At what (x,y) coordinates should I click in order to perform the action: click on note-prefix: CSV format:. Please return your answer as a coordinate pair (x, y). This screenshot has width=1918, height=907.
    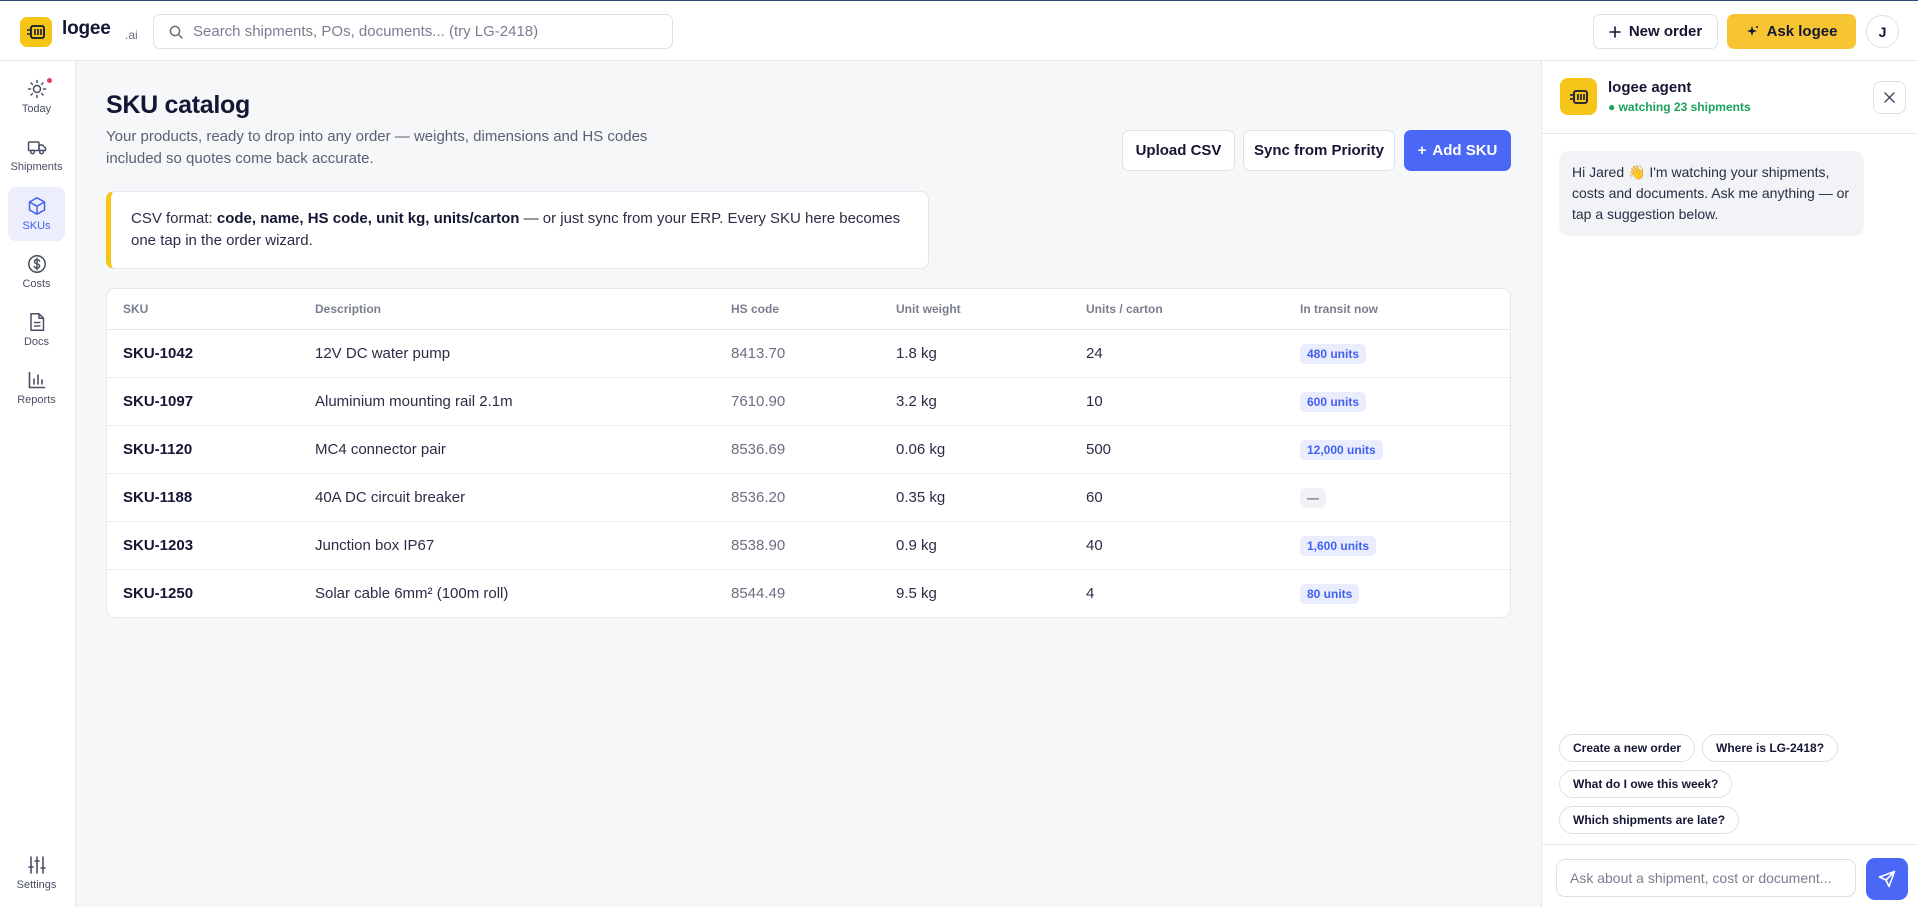
    Looking at the image, I should click on (174, 218).